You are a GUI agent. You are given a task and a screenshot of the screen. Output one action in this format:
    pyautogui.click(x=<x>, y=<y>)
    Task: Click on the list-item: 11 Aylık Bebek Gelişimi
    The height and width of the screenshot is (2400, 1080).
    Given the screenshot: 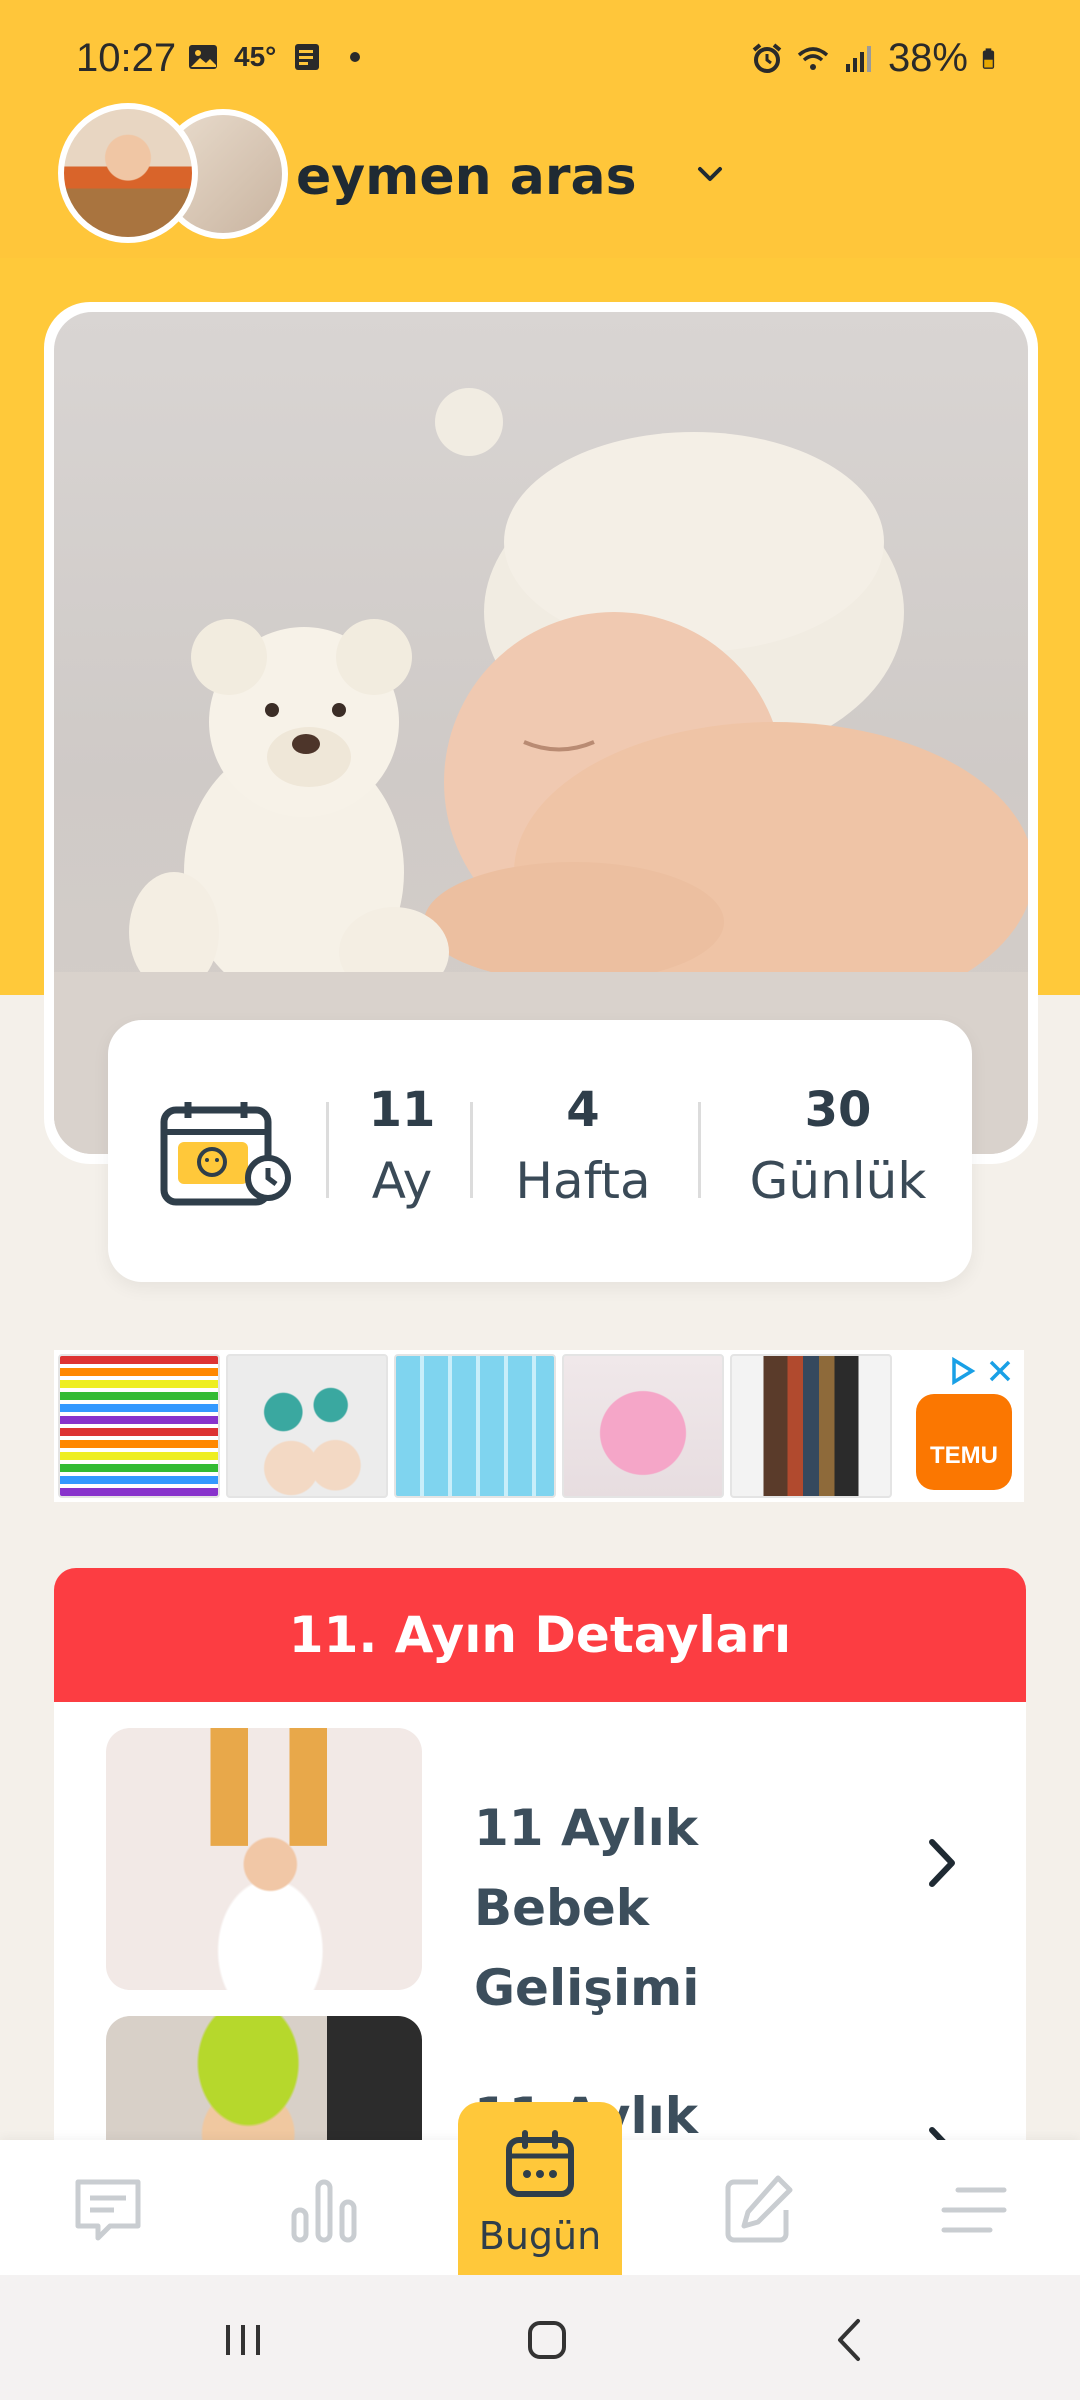 What is the action you would take?
    pyautogui.click(x=540, y=1872)
    